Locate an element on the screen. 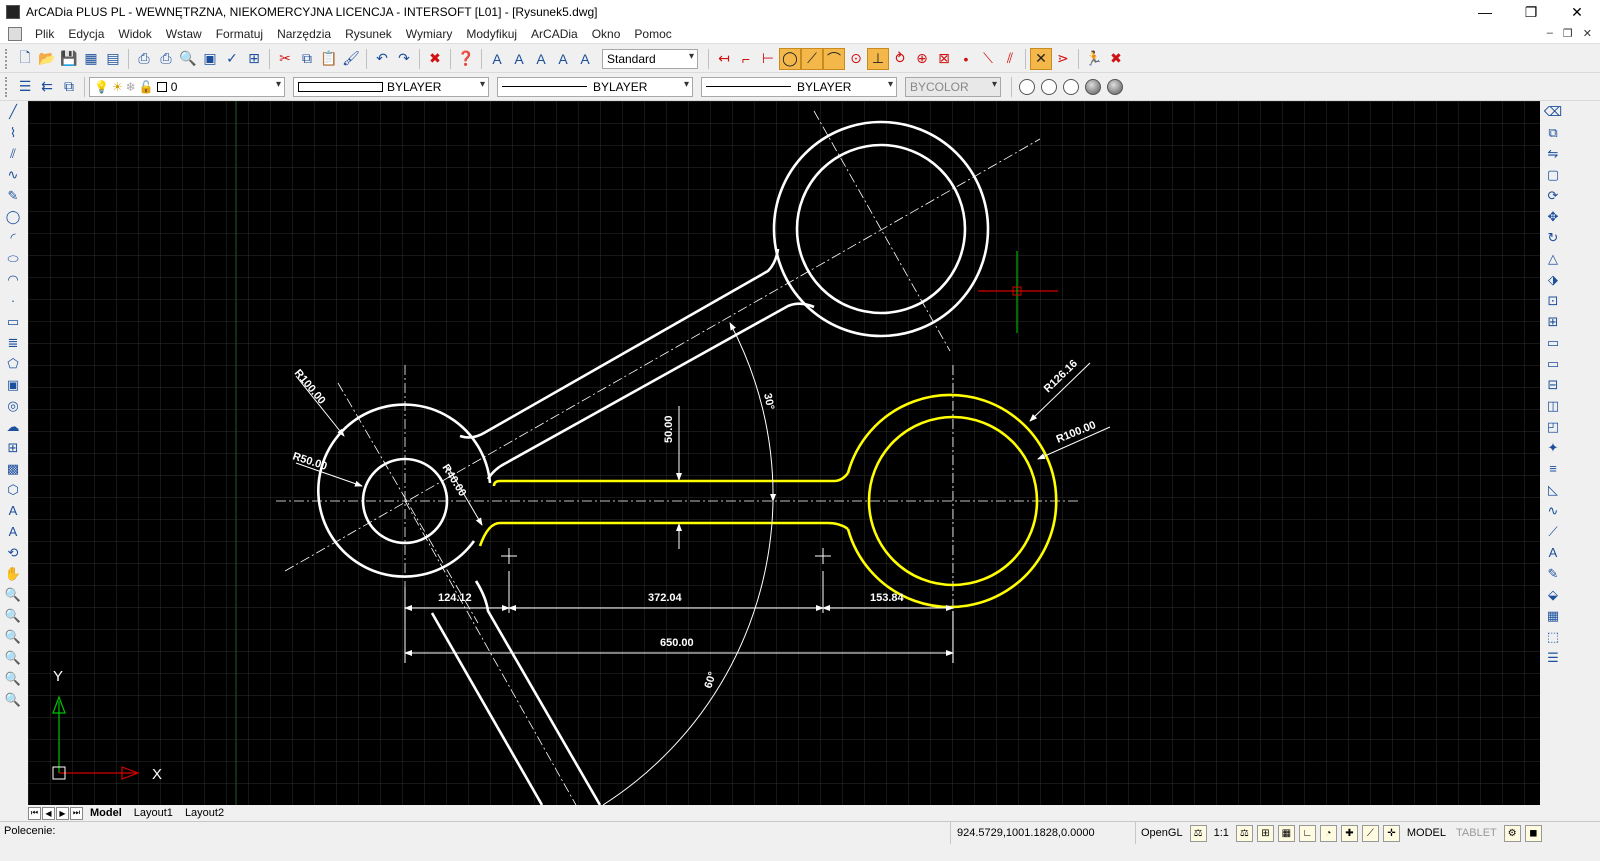 Image resolution: width=1600 pixels, height=861 pixels. redo-icon: ↷ is located at coordinates (404, 59).